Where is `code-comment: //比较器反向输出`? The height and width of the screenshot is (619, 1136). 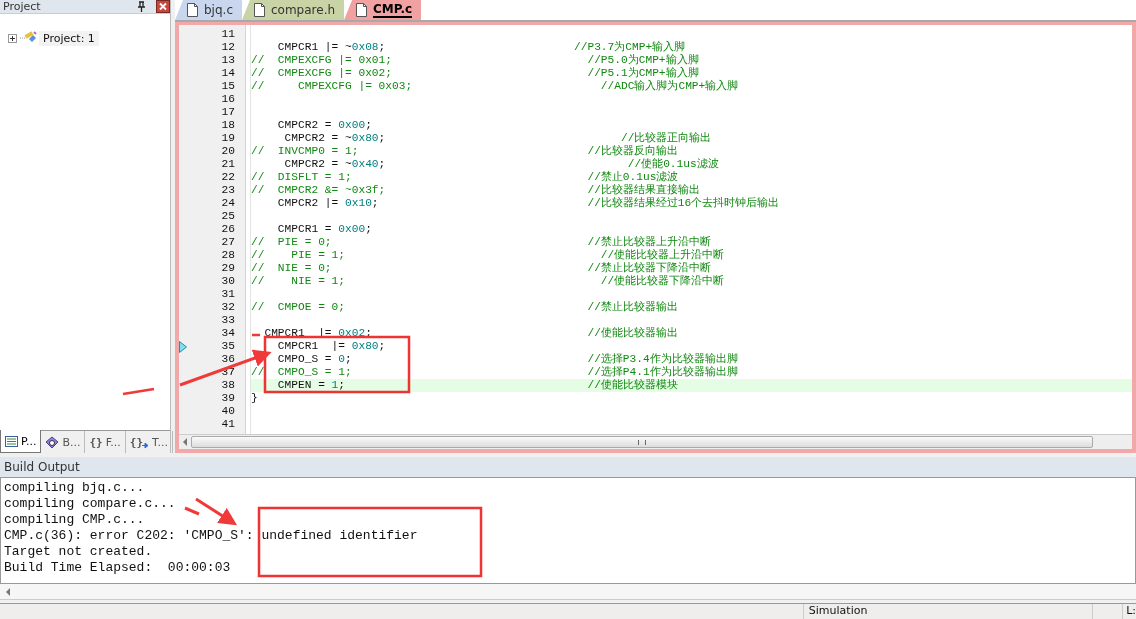 code-comment: //比较器反向输出 is located at coordinates (632, 151).